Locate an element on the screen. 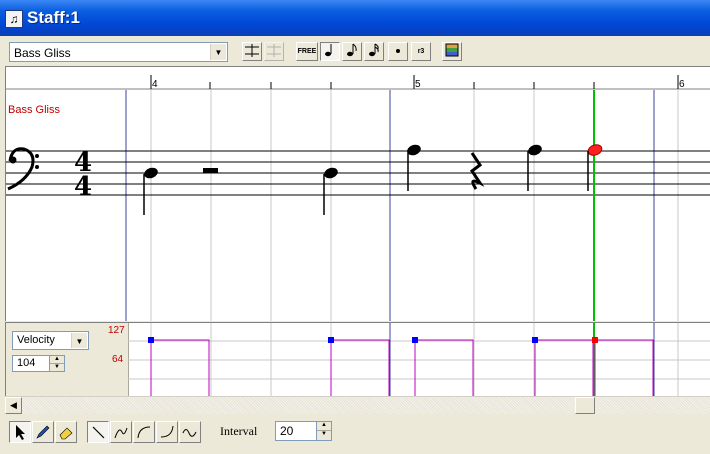 The width and height of the screenshot is (710, 454). time-signature-bottom: 4 is located at coordinates (83, 187).